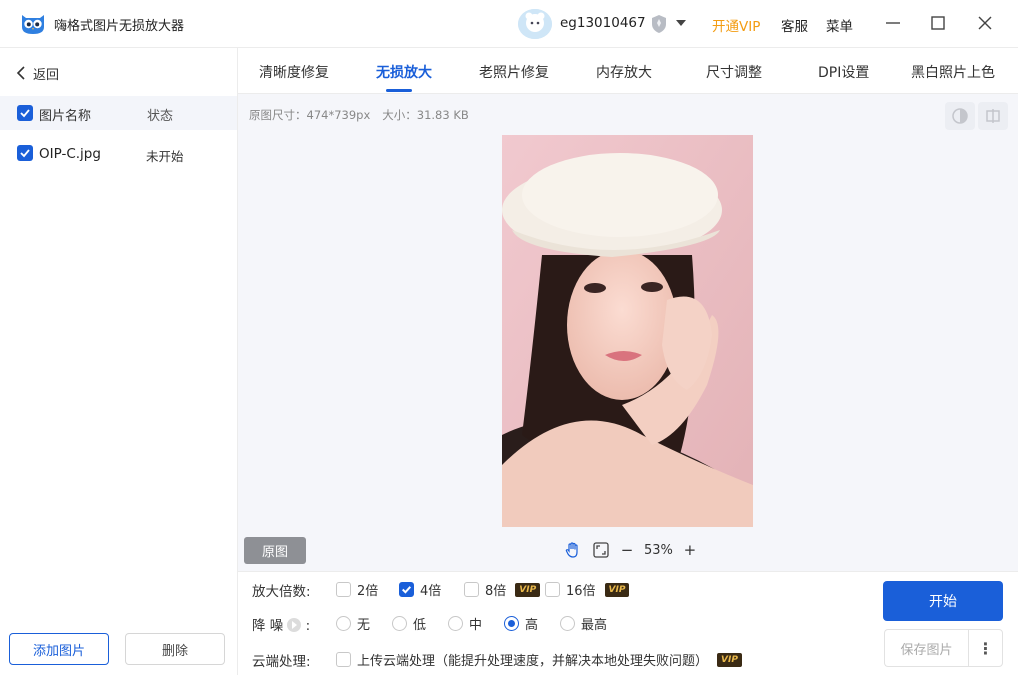 The width and height of the screenshot is (1018, 675). What do you see at coordinates (268, 626) in the screenshot?
I see `denoise-label-text: 降 噪` at bounding box center [268, 626].